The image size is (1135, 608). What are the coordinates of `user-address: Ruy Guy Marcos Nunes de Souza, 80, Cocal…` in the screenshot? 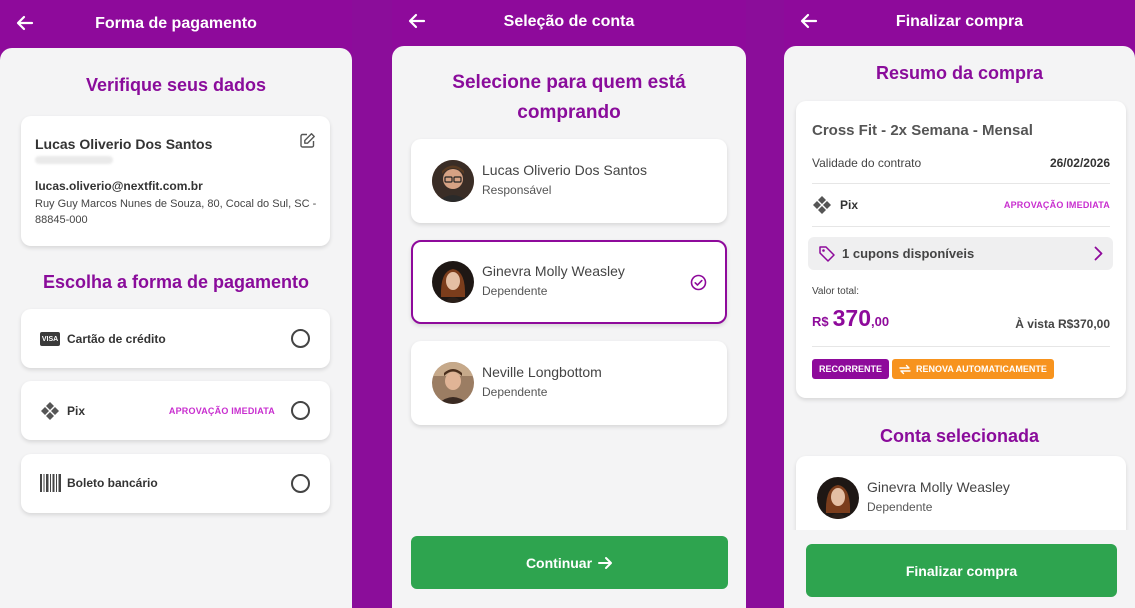 It's located at (176, 212).